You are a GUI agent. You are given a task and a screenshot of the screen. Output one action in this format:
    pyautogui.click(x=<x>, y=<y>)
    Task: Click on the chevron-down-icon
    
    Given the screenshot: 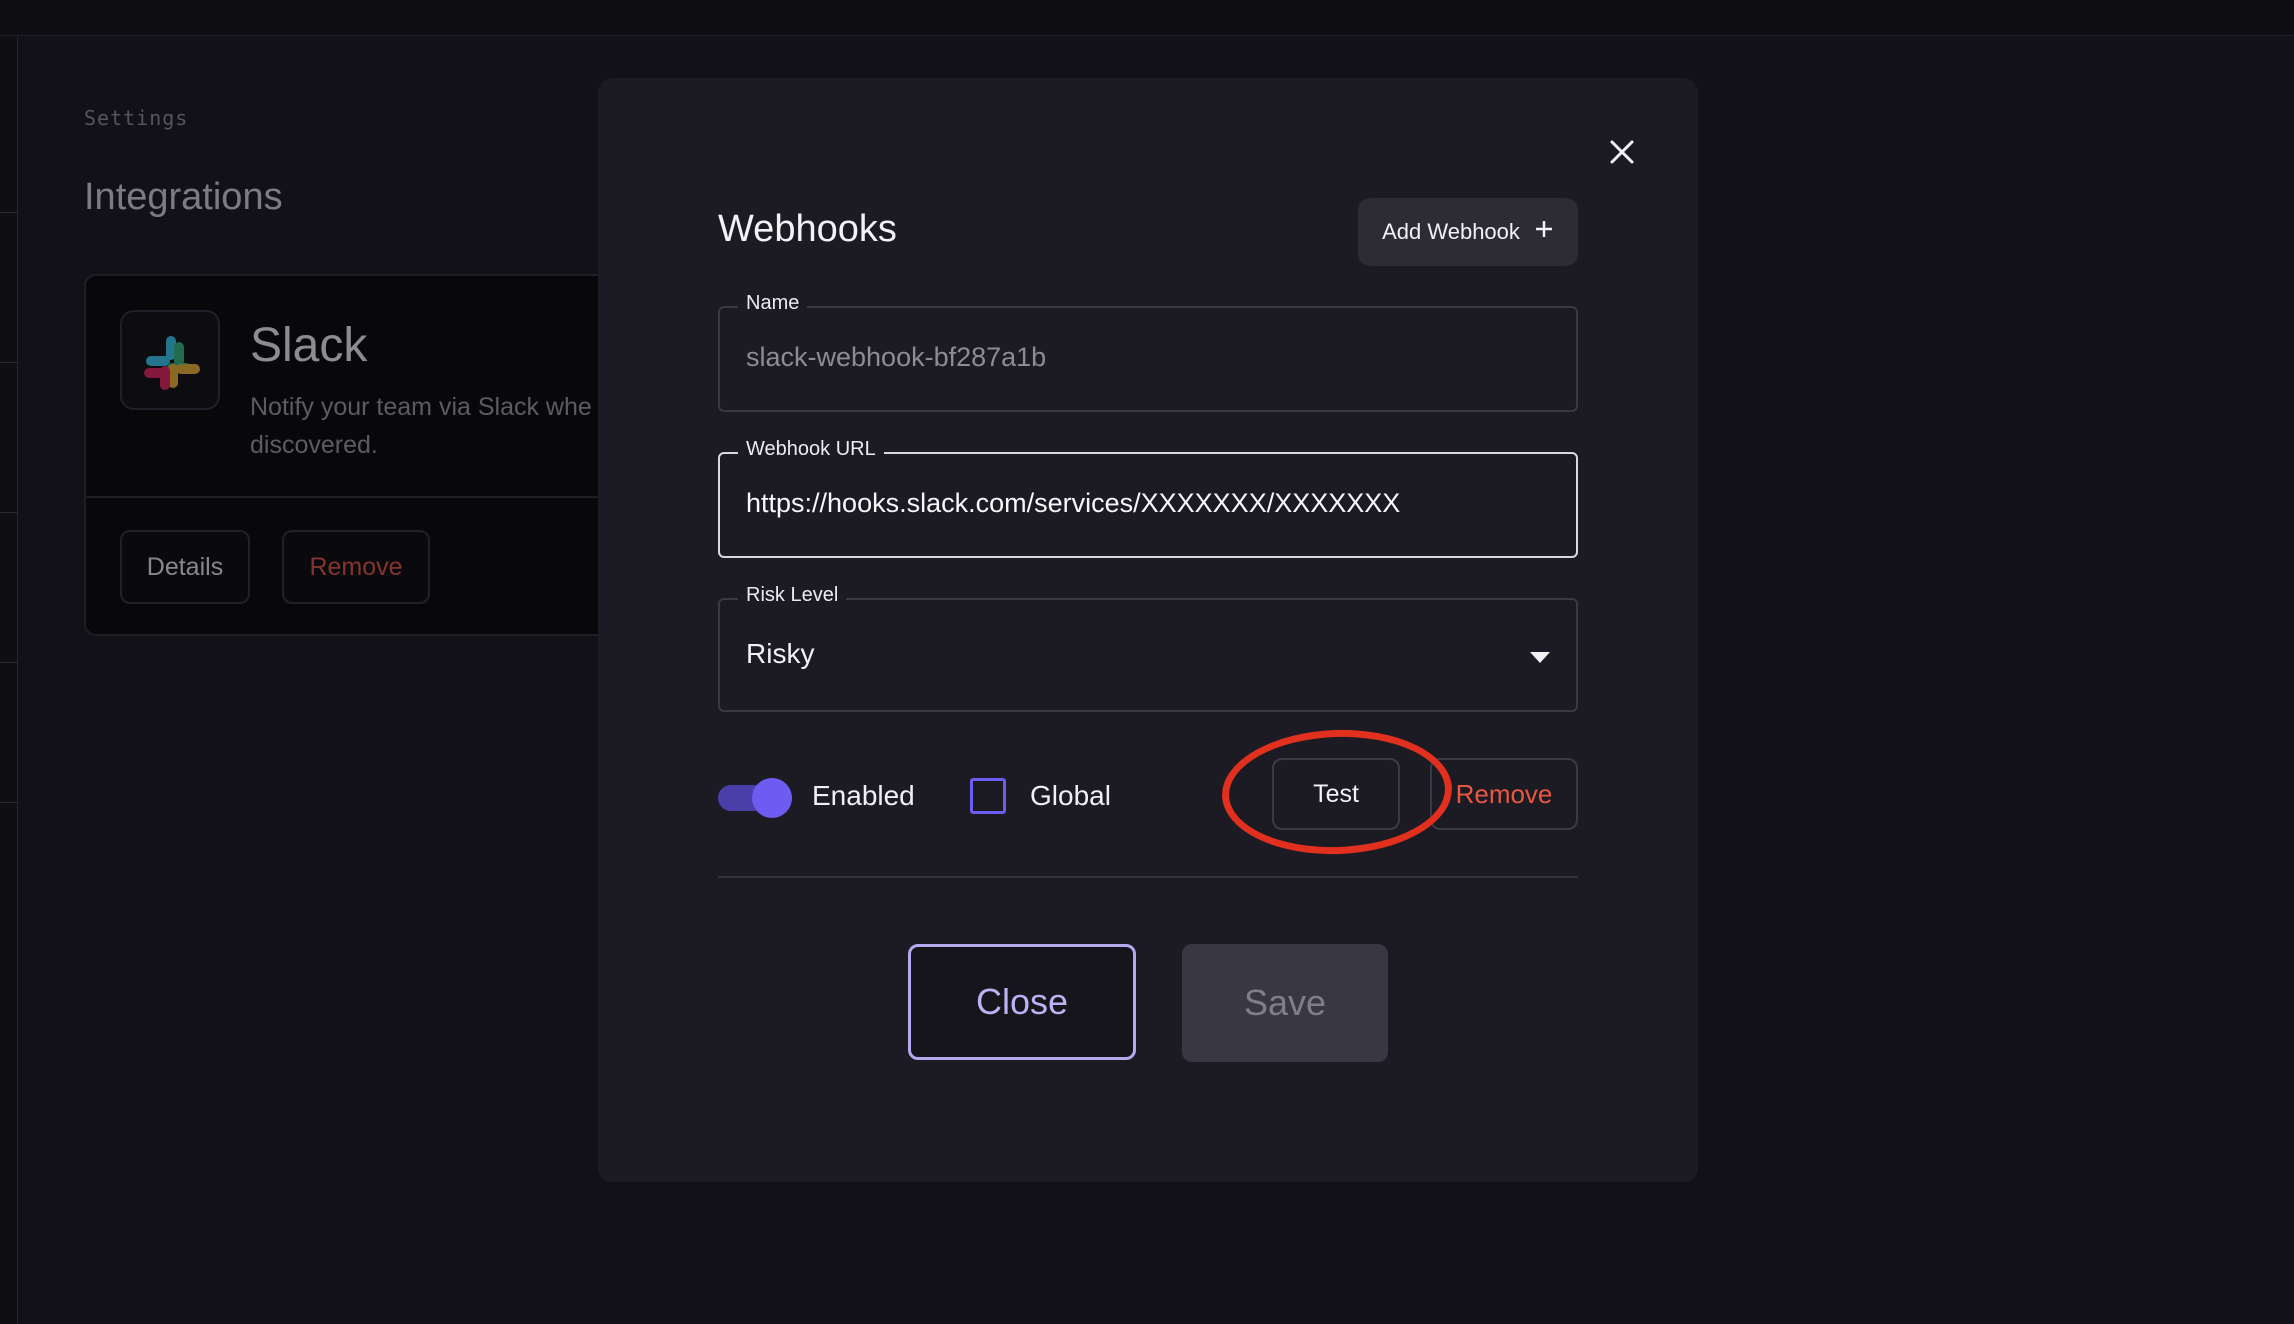 What is the action you would take?
    pyautogui.click(x=1540, y=657)
    